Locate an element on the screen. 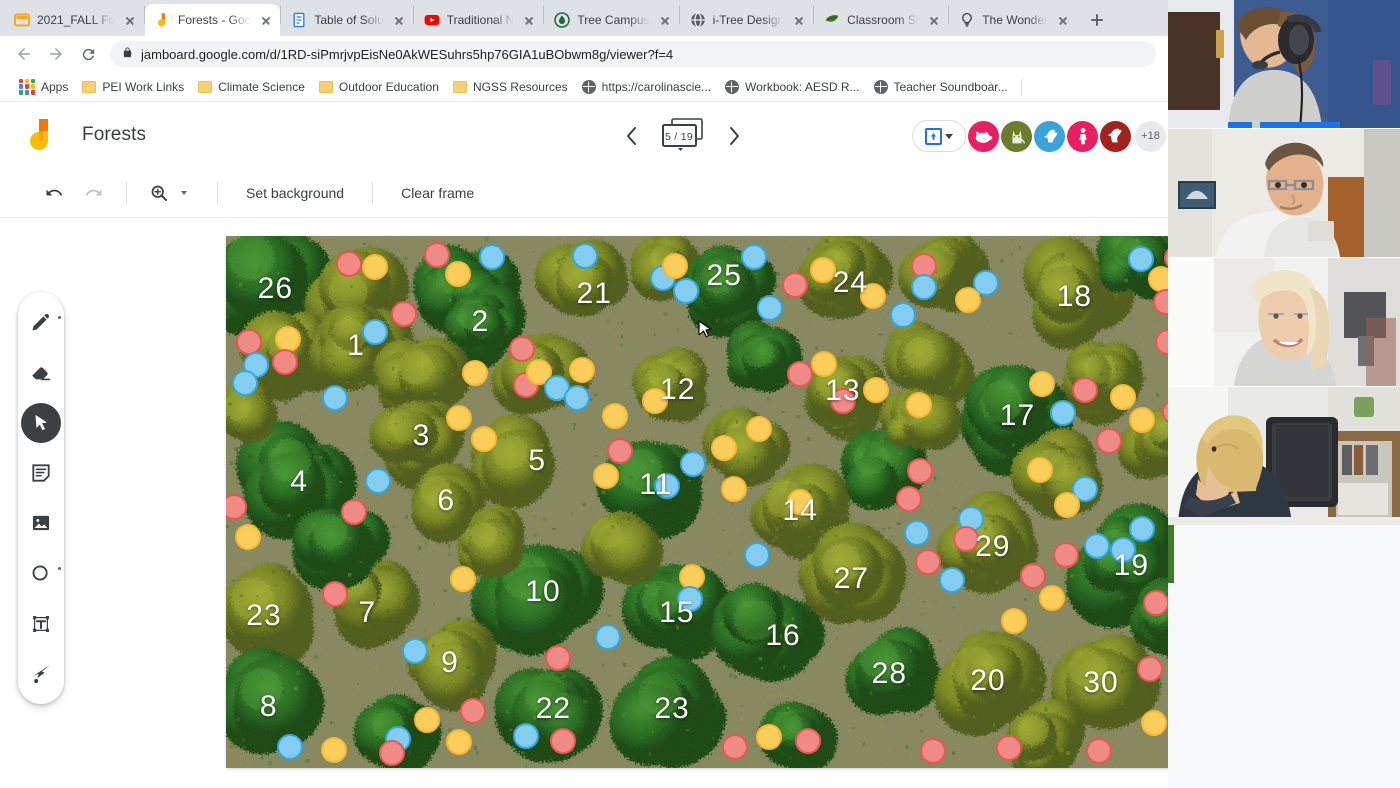 Image resolution: width=1400 pixels, height=788 pixels. browser-tab-4: Traditional N is located at coordinates (479, 20).